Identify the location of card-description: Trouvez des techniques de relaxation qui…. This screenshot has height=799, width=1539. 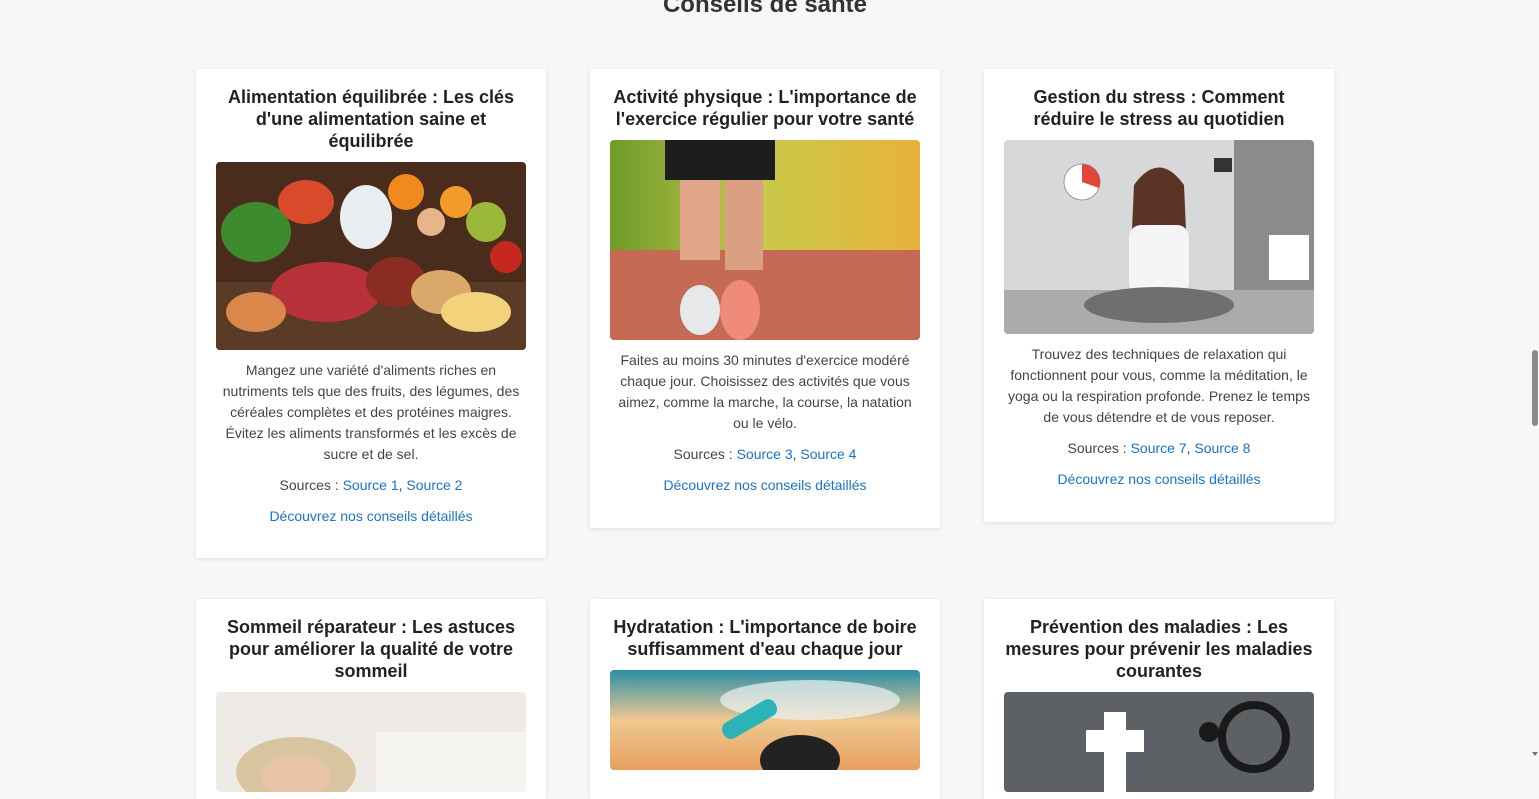
(1159, 385).